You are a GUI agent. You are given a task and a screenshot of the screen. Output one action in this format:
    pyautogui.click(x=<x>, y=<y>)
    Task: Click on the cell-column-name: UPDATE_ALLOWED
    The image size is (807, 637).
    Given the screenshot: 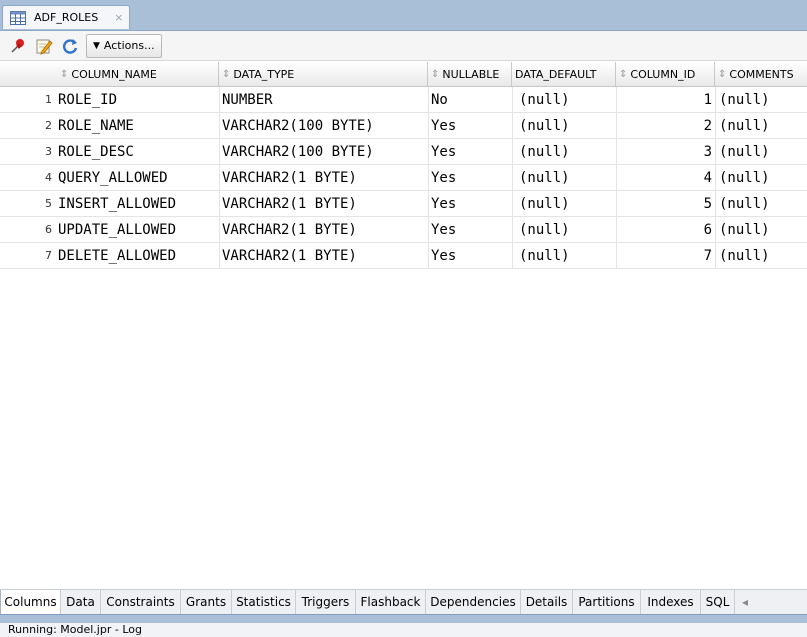 What is the action you would take?
    pyautogui.click(x=138, y=229)
    